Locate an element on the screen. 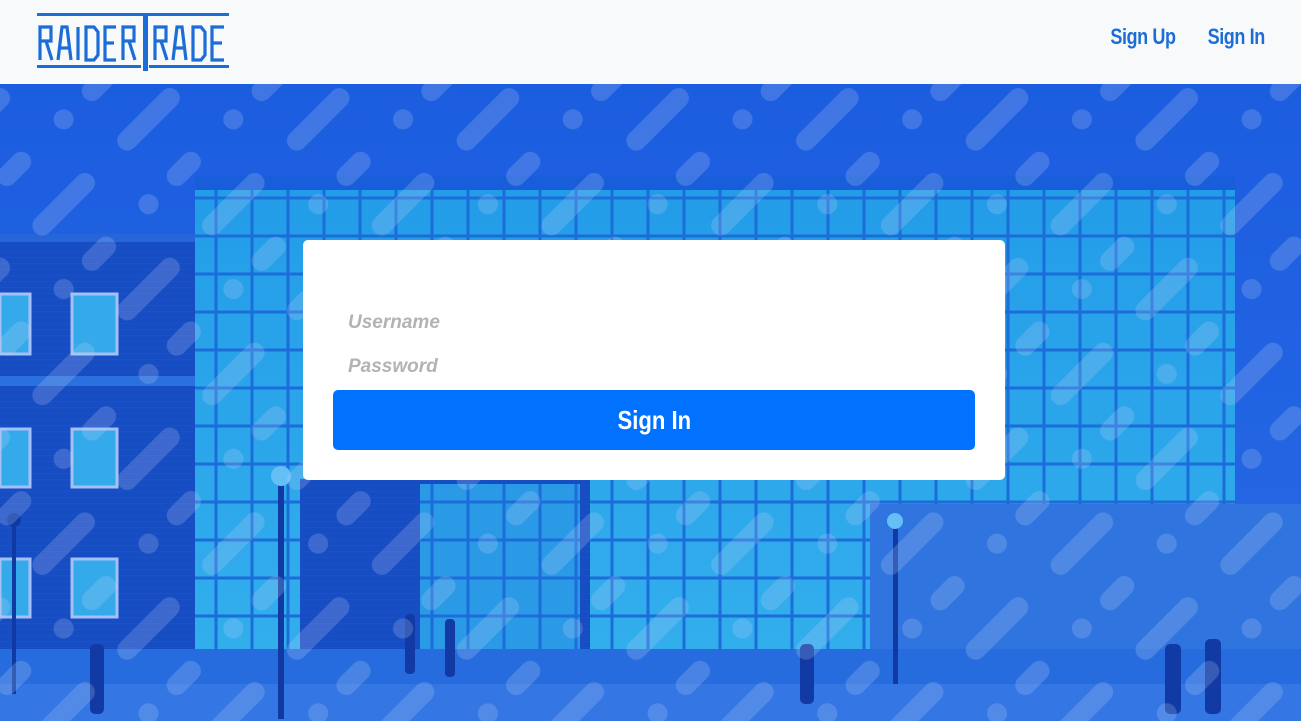 This screenshot has height=721, width=1301. raidertrade-logo-icon is located at coordinates (133, 42).